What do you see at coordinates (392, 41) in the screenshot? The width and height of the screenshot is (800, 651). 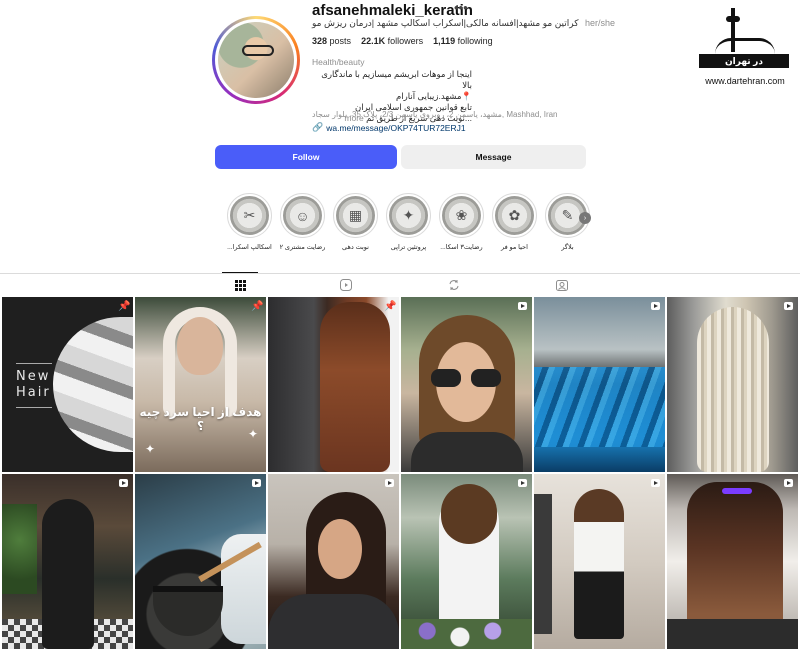 I see `followers-stat: 22.1K followers` at bounding box center [392, 41].